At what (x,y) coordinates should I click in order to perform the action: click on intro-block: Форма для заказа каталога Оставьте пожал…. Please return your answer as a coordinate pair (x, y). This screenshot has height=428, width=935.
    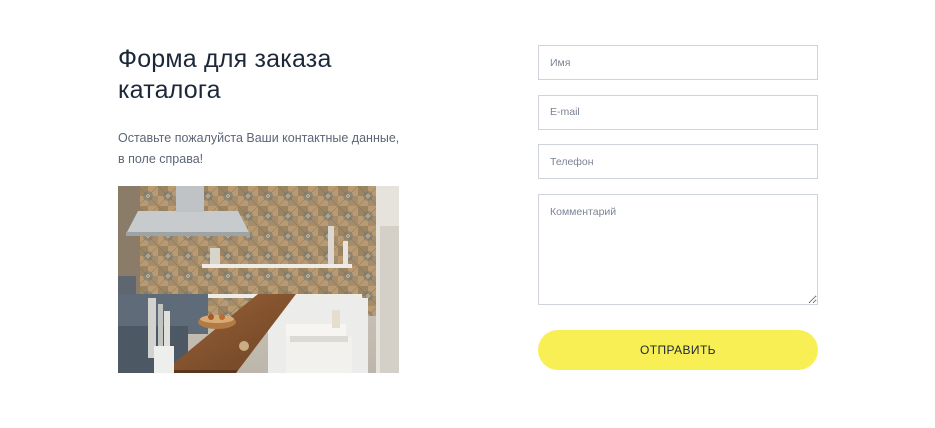
    Looking at the image, I should click on (263, 107).